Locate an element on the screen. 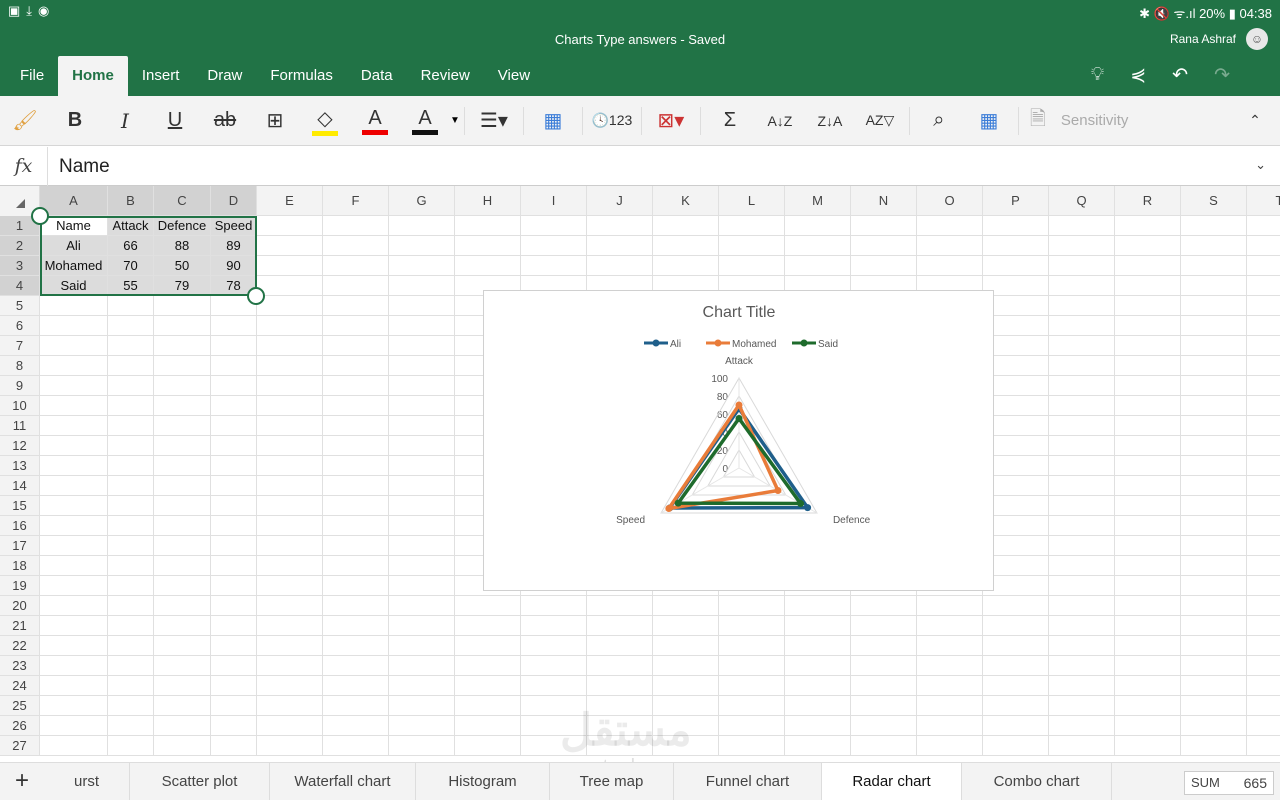 The width and height of the screenshot is (1280, 800). cell-P2 is located at coordinates (1016, 246).